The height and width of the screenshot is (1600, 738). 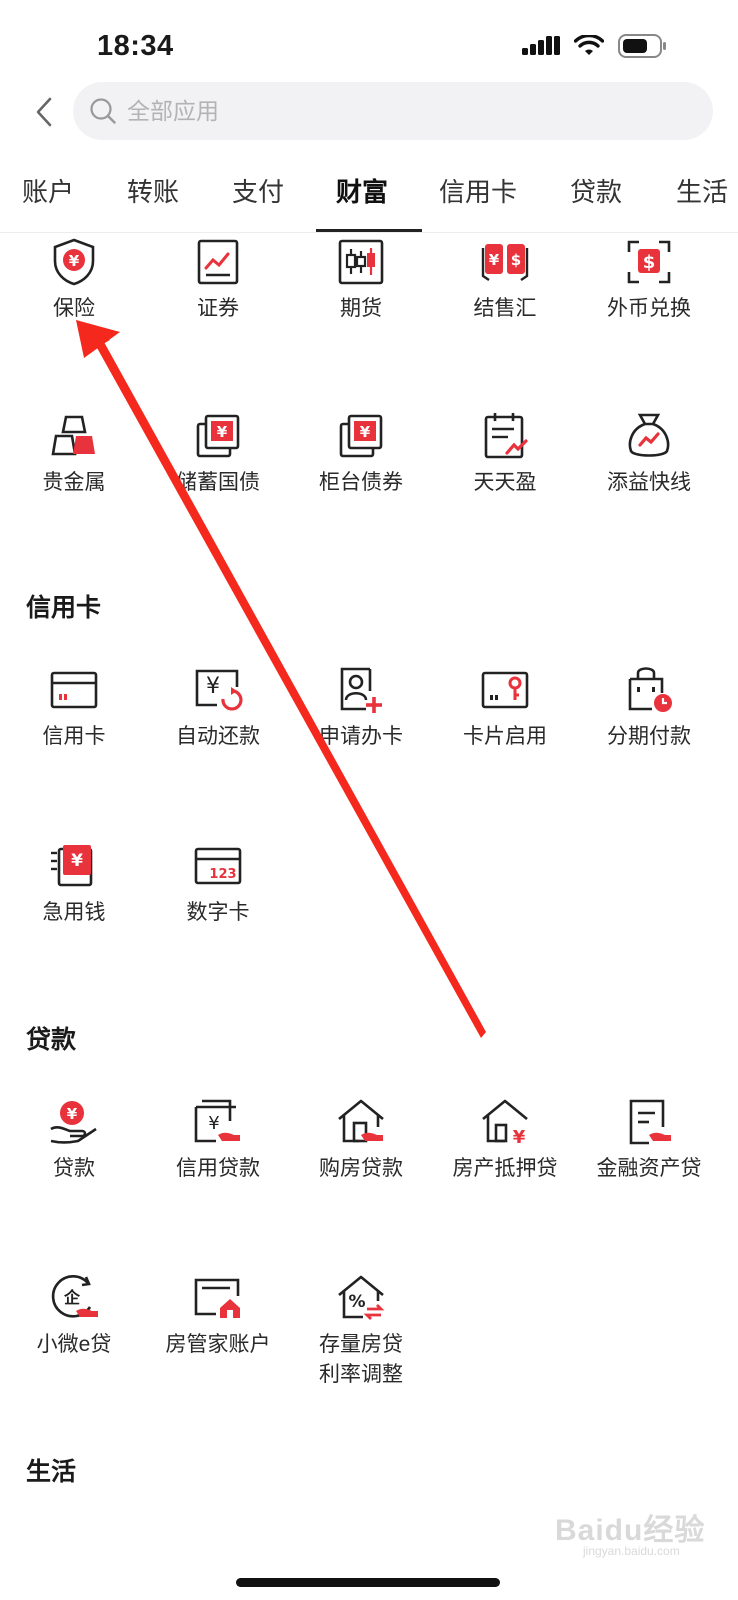 I want to click on section-title-loan: 贷款, so click(x=51, y=1040).